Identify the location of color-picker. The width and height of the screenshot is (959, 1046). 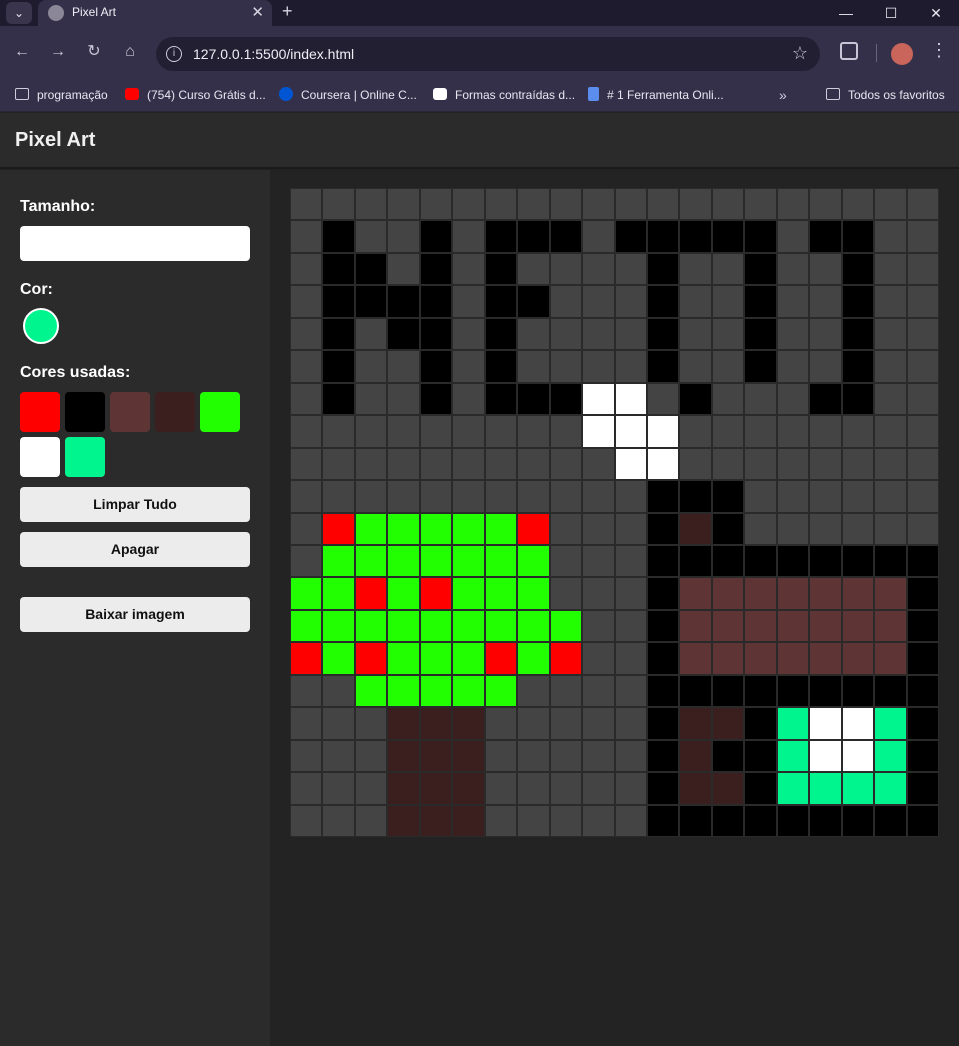
(41, 326).